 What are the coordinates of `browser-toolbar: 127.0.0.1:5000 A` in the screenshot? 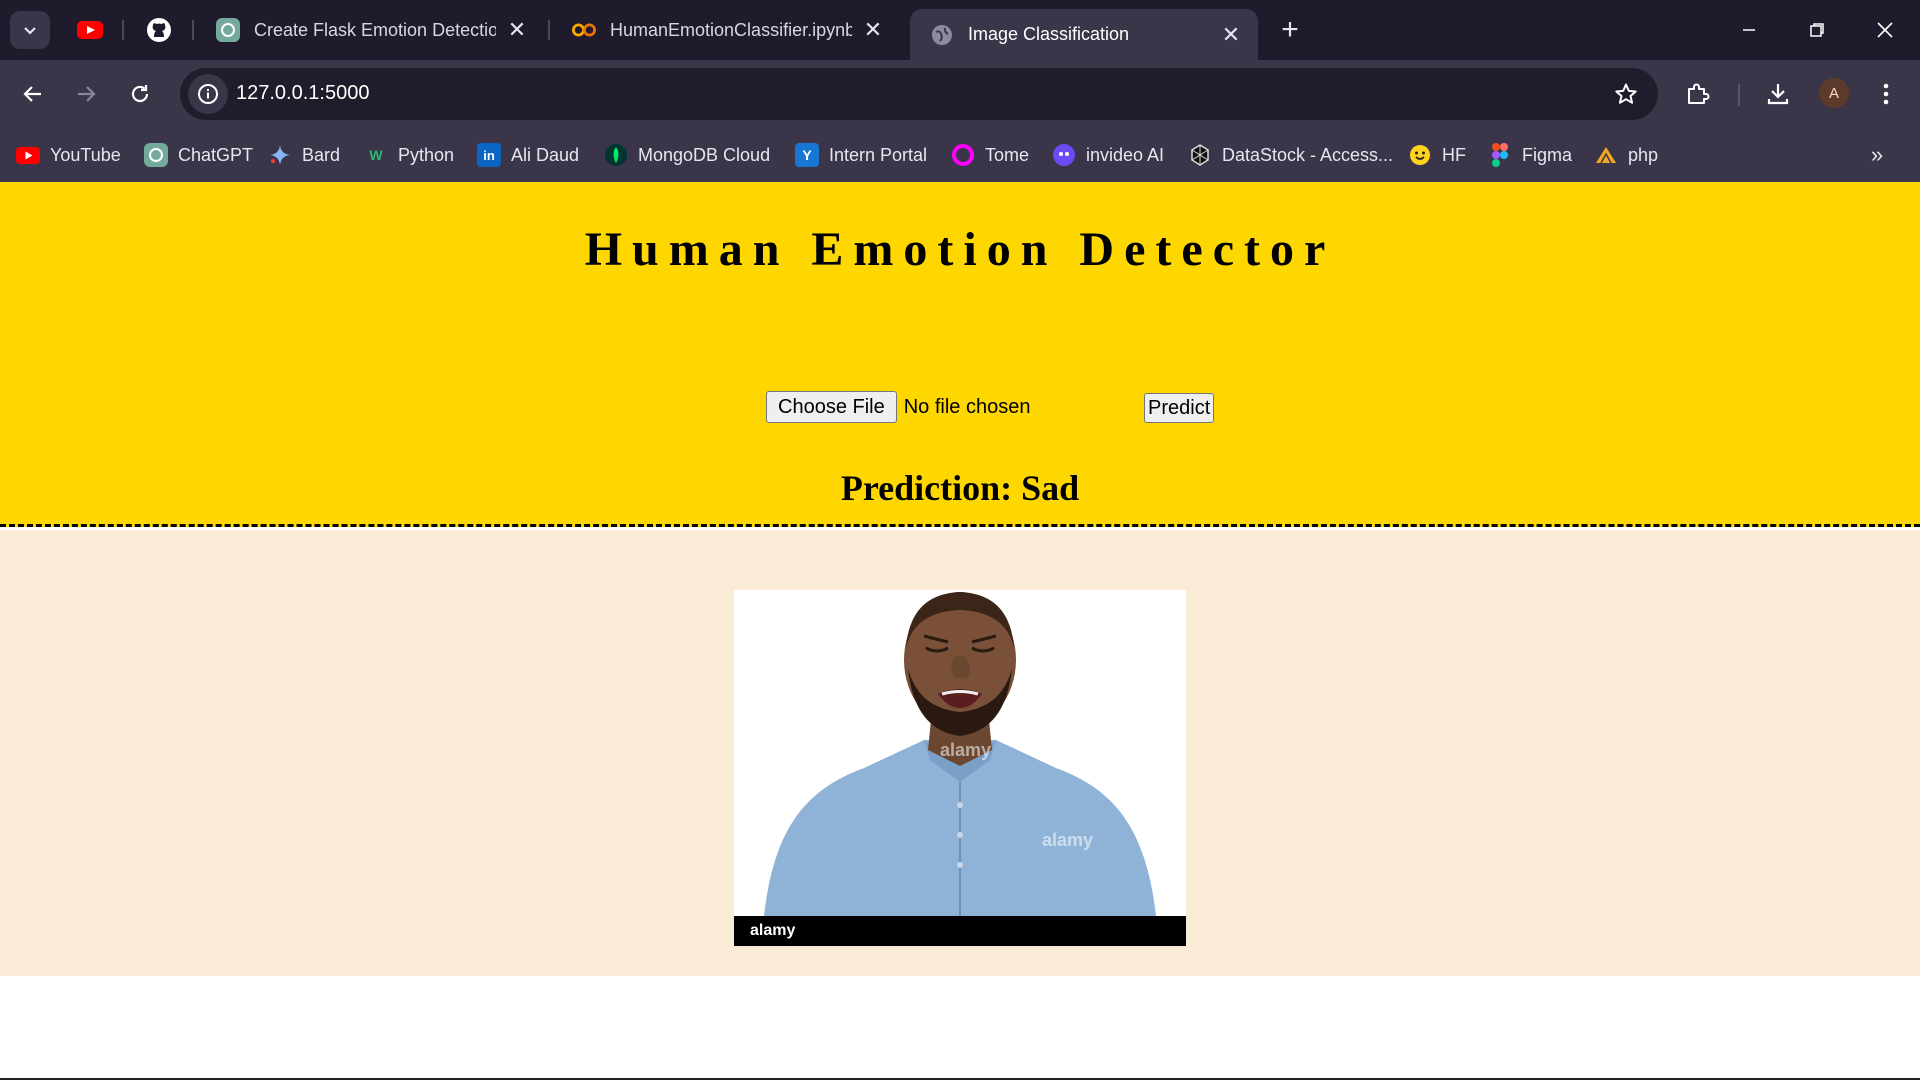 It's located at (960, 94).